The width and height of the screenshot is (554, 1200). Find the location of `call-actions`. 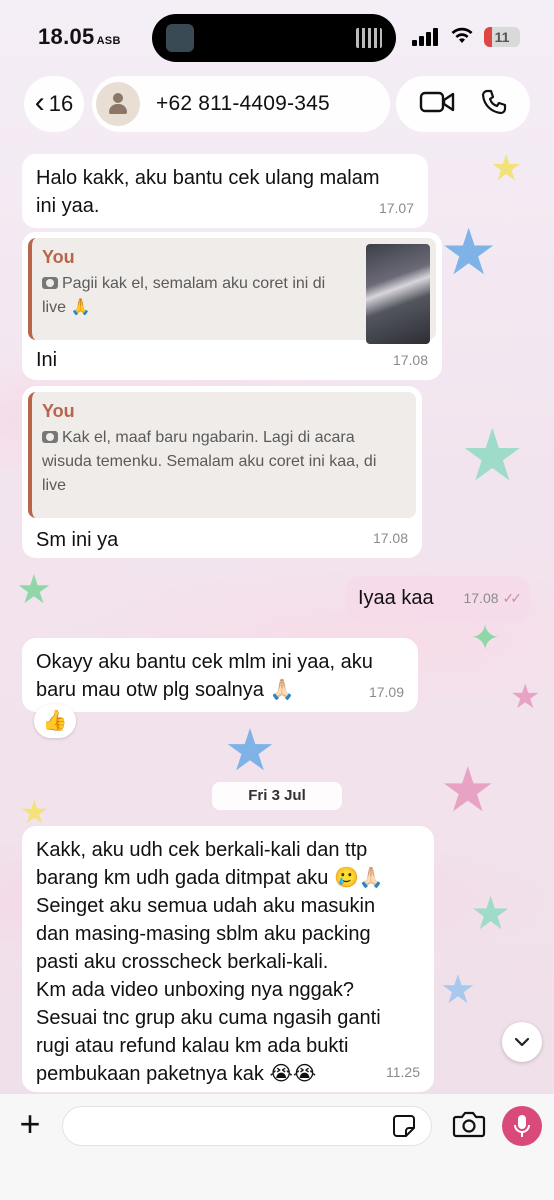

call-actions is located at coordinates (463, 104).